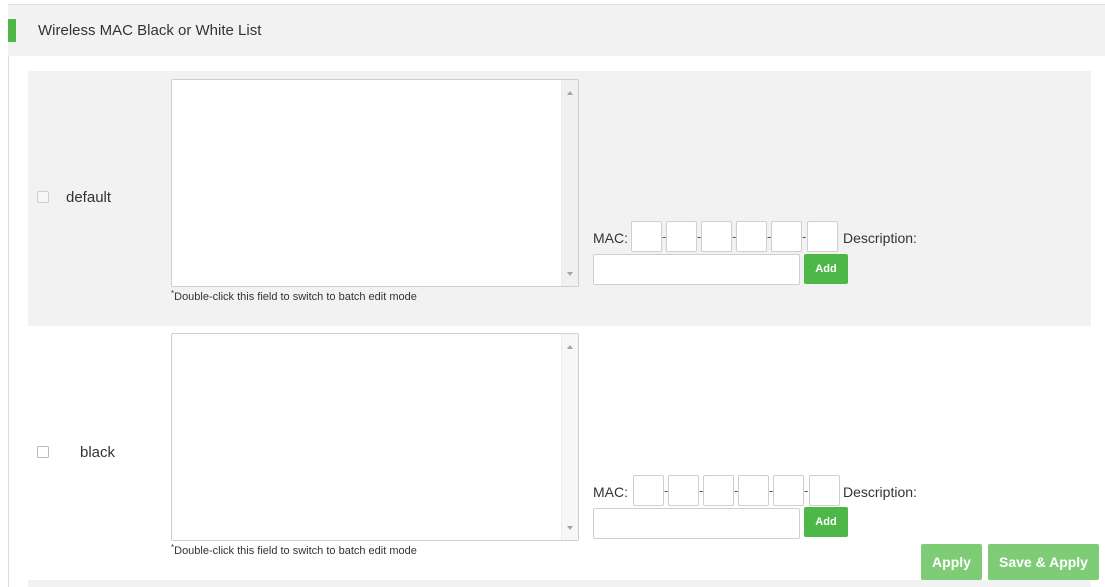  I want to click on left-border, so click(8, 295).